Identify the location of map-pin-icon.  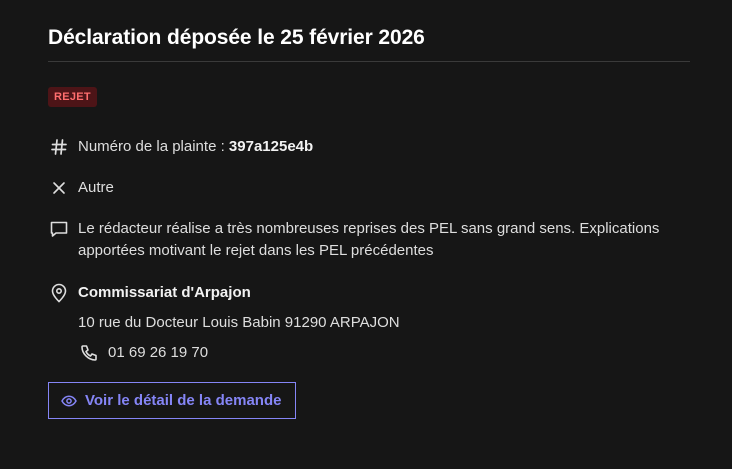
(59, 293).